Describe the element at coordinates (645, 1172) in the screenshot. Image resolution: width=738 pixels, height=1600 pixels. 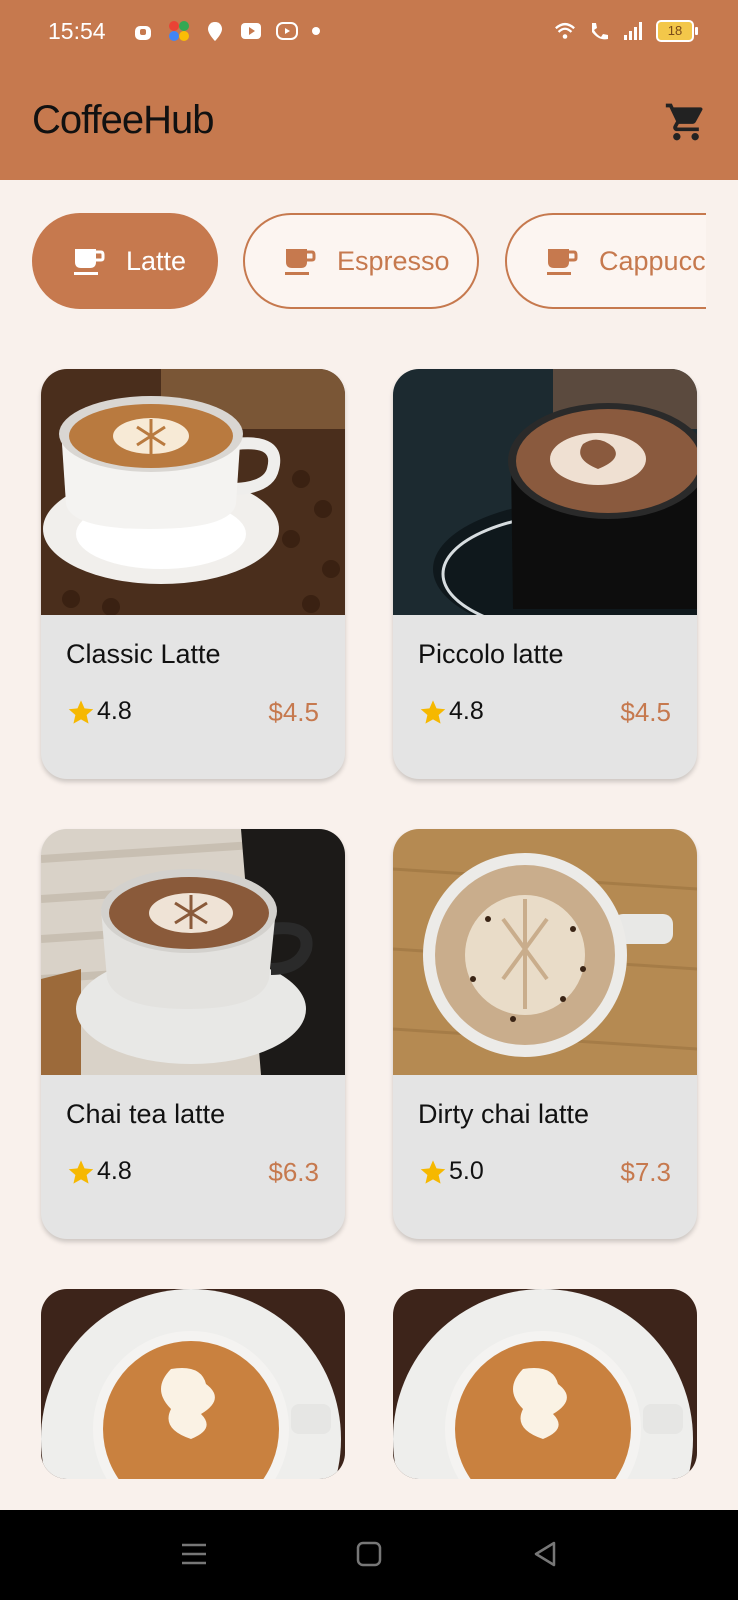
I see `product-price: $7.3` at that location.